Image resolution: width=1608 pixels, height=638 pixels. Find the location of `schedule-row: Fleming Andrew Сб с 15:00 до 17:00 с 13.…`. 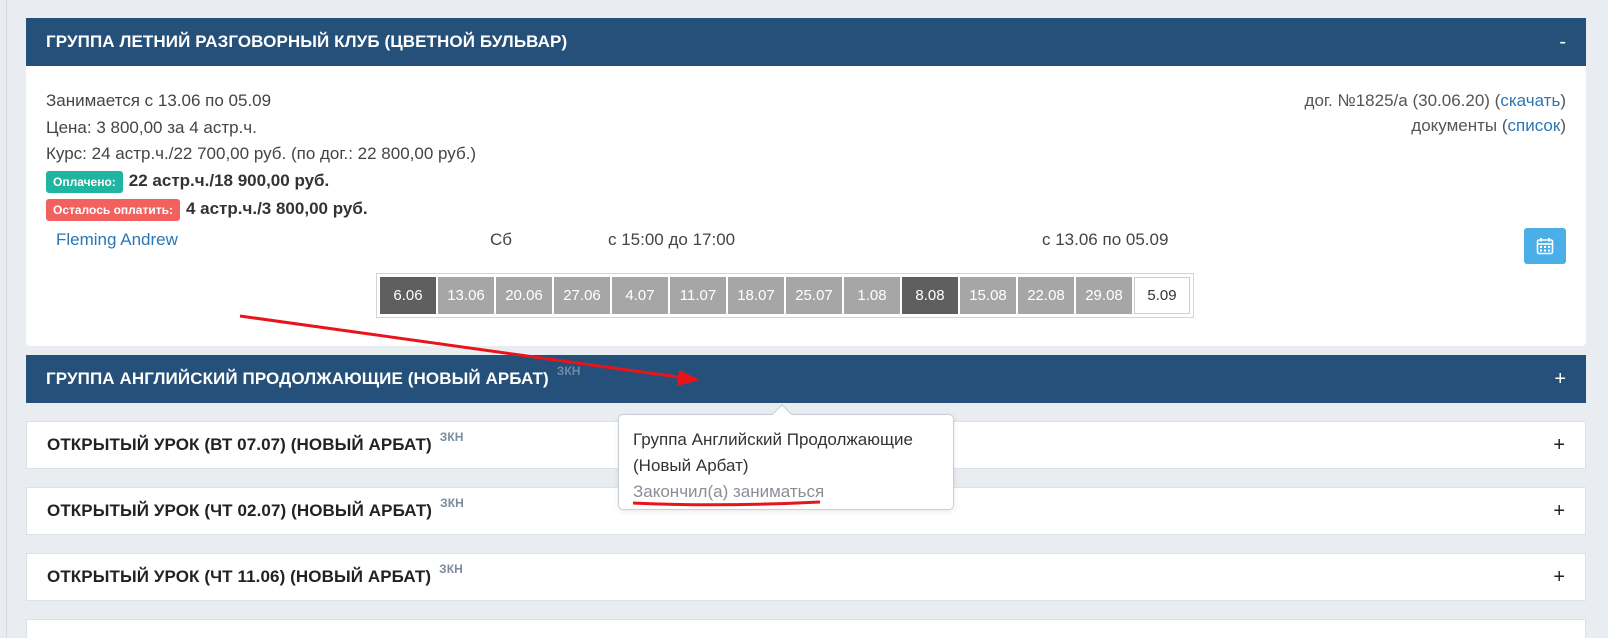

schedule-row: Fleming Andrew Сб с 15:00 до 17:00 с 13.… is located at coordinates (806, 242).